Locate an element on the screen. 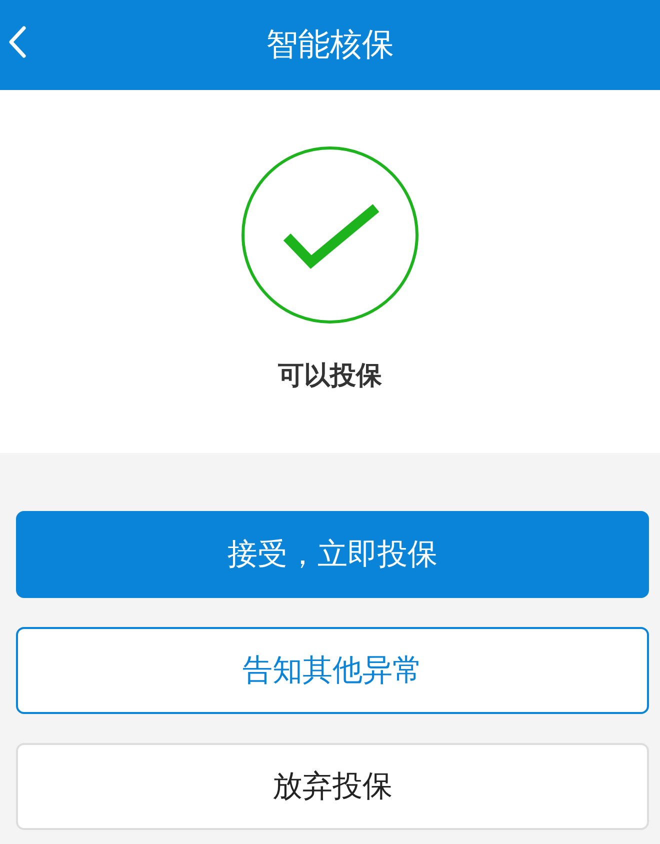  page-title: 智能核保 is located at coordinates (330, 44).